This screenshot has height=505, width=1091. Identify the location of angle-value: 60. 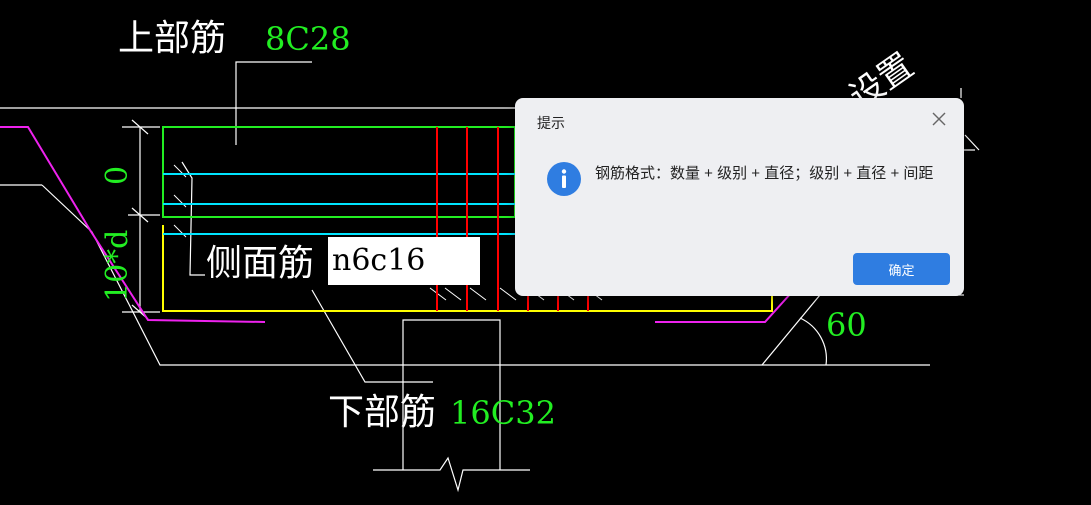
(846, 325).